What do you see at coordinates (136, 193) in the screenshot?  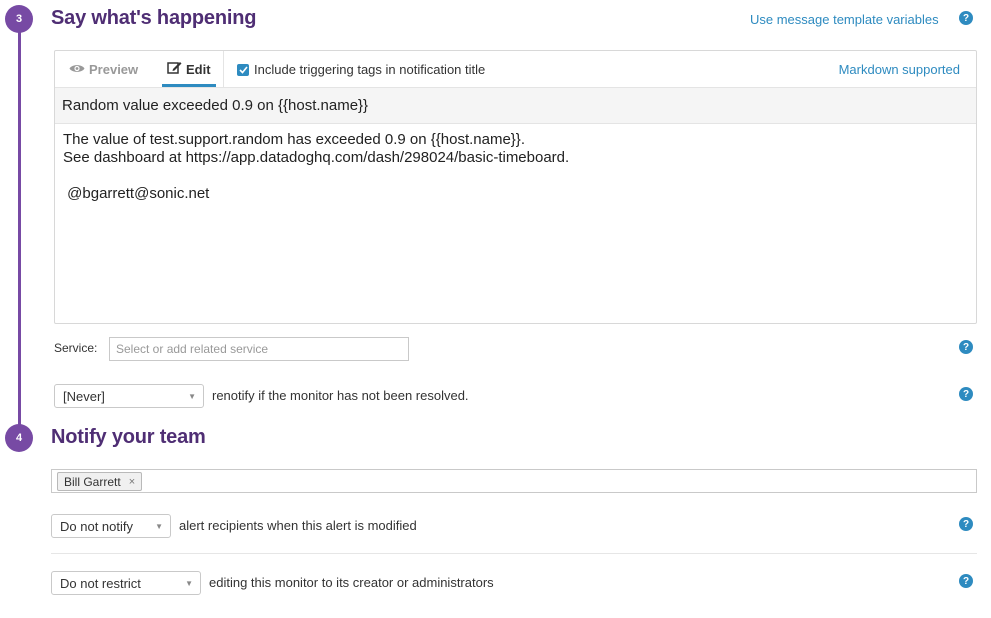 I see `body-line: @bgarrett@sonic.net` at bounding box center [136, 193].